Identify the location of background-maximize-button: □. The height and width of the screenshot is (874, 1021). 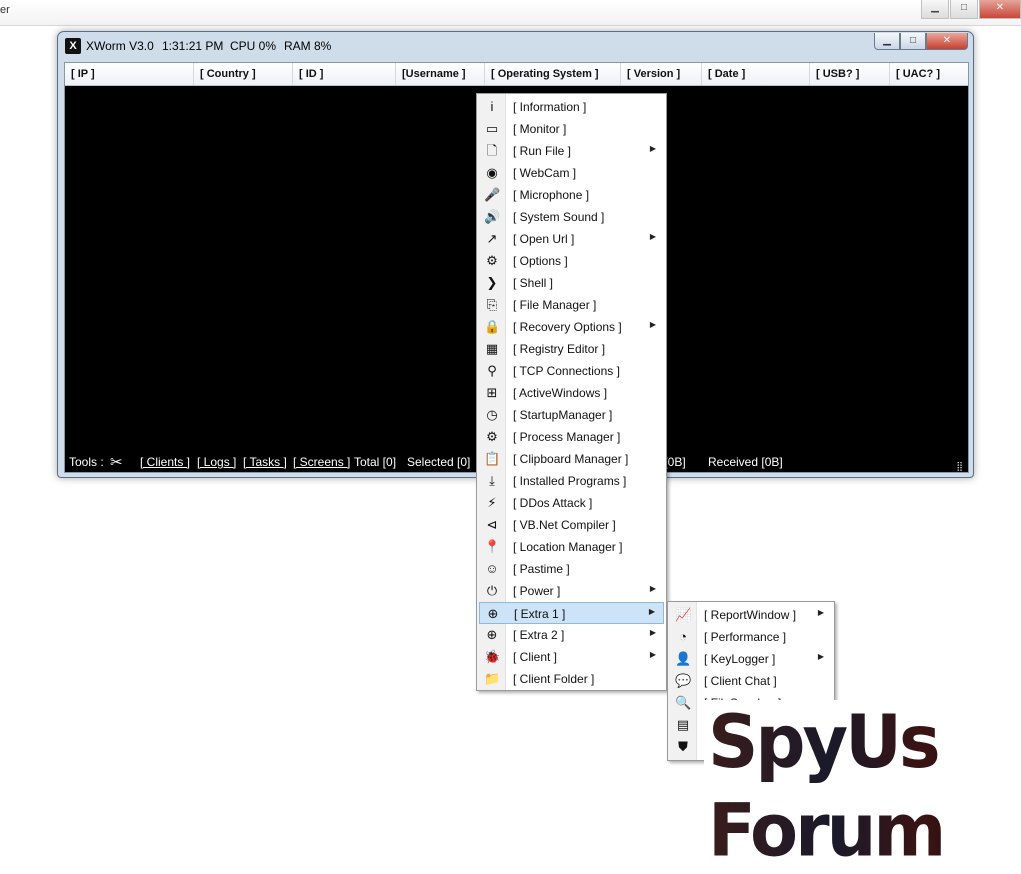
(964, 9).